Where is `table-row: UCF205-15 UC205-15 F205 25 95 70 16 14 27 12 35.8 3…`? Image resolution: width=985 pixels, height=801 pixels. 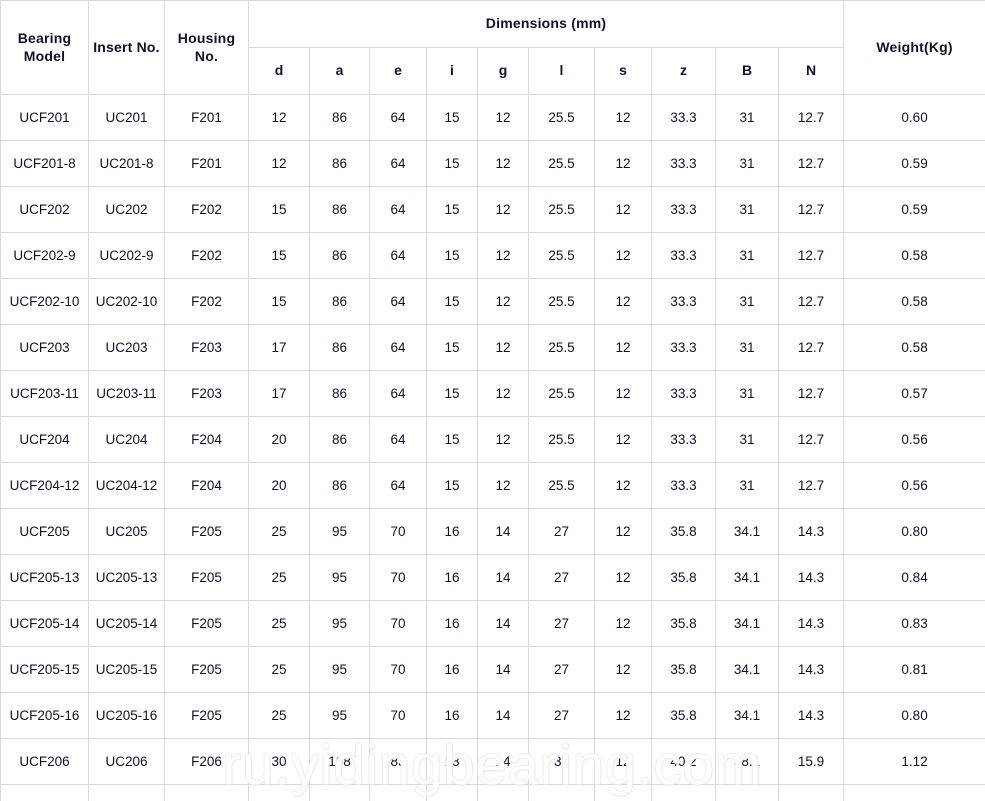 table-row: UCF205-15 UC205-15 F205 25 95 70 16 14 27 12 35.8 3… is located at coordinates (492, 669).